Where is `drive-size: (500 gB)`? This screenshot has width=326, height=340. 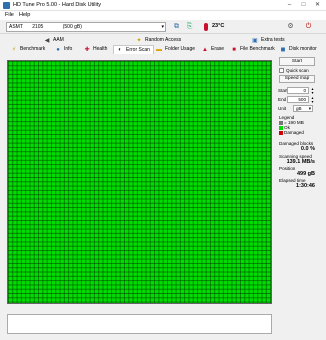
drive-size: (500 gB) is located at coordinates (72, 27).